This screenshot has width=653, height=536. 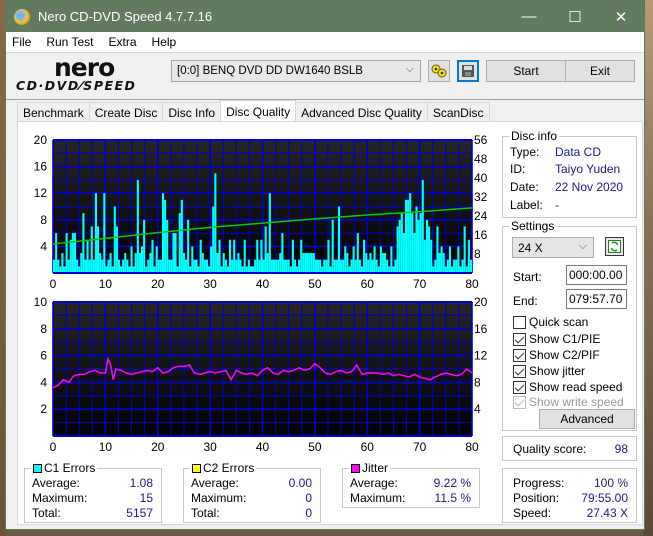 I want to click on c1-errors-title-text: C1 Errors, so click(x=70, y=468).